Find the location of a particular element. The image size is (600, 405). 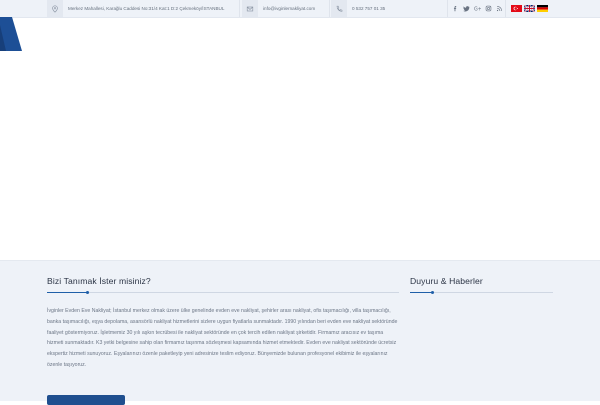

facebook-icon is located at coordinates (455, 9).